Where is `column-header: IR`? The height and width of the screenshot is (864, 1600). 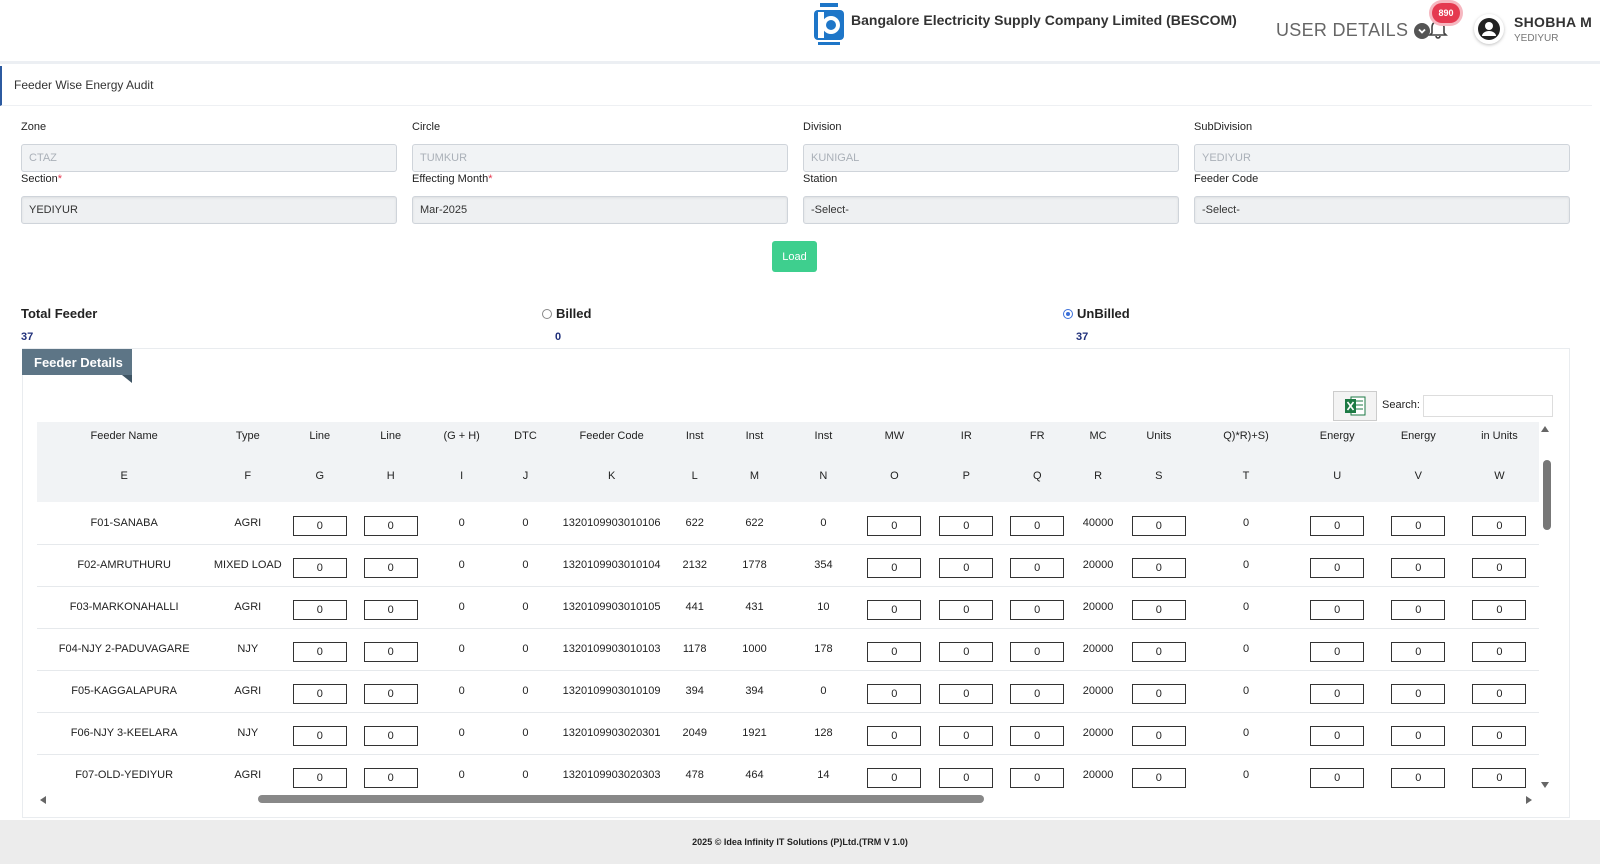 column-header: IR is located at coordinates (966, 436).